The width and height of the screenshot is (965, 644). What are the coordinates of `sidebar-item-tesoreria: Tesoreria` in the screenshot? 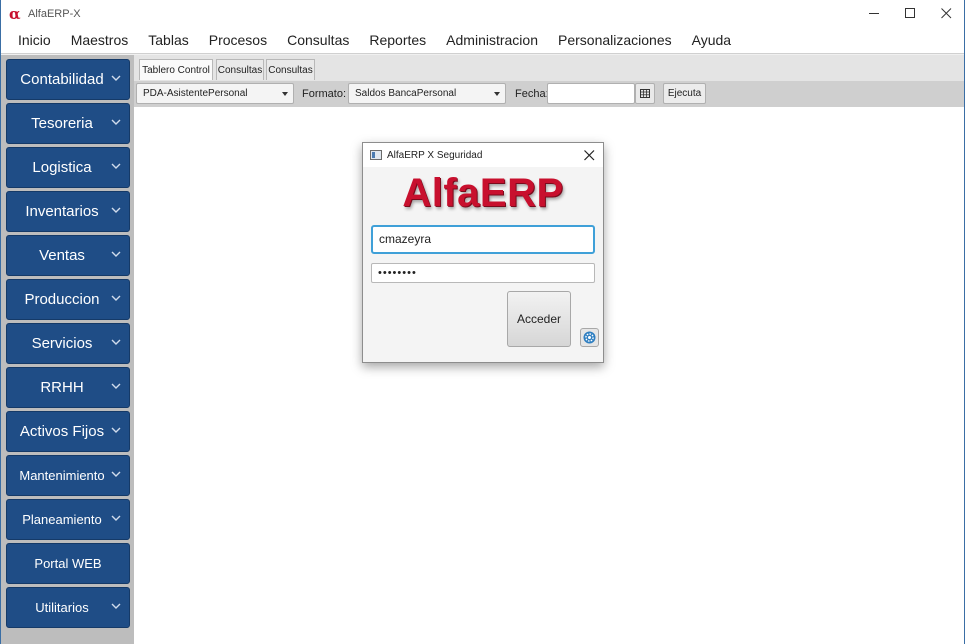 It's located at (68, 123).